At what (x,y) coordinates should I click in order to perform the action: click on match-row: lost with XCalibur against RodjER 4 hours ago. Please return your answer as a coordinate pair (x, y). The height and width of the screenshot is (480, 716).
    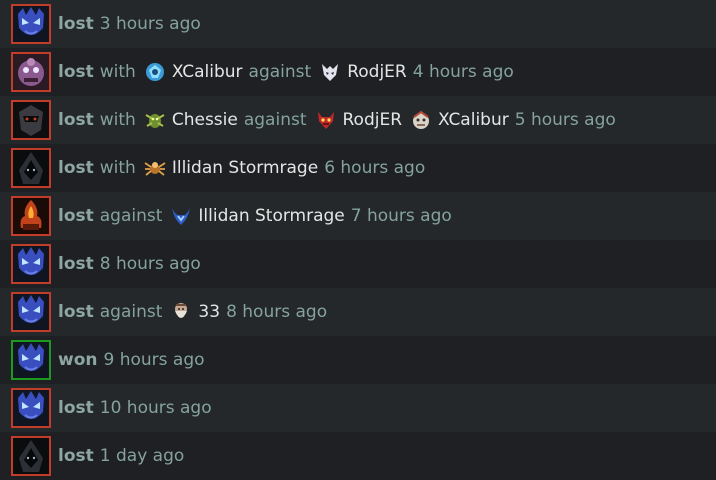
    Looking at the image, I should click on (358, 72).